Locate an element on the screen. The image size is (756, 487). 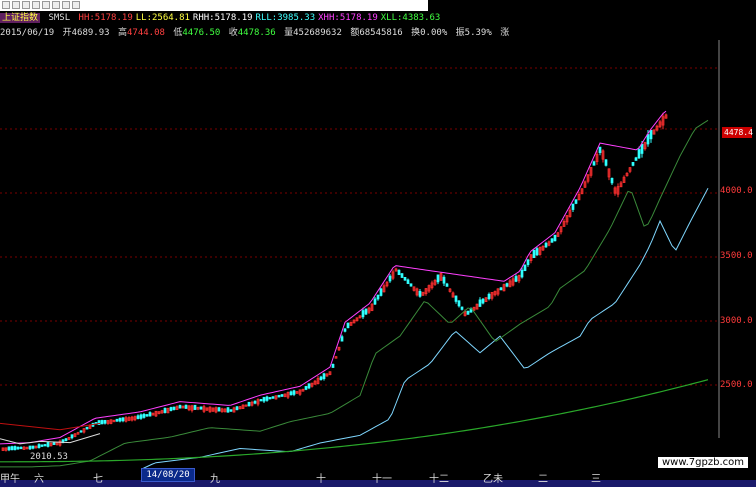
indicator-value-0: HH:5178.19 is located at coordinates (105, 18).